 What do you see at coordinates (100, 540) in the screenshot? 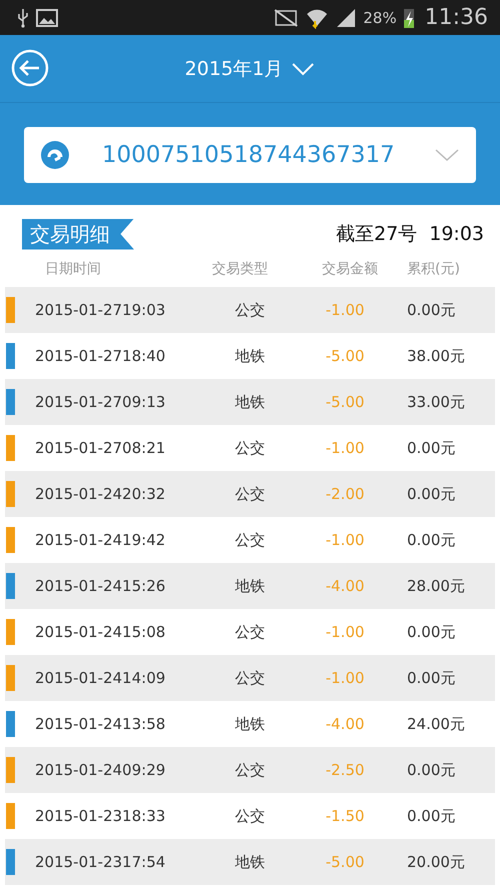
I see `table-cell-text: 2015-01-2419:42` at bounding box center [100, 540].